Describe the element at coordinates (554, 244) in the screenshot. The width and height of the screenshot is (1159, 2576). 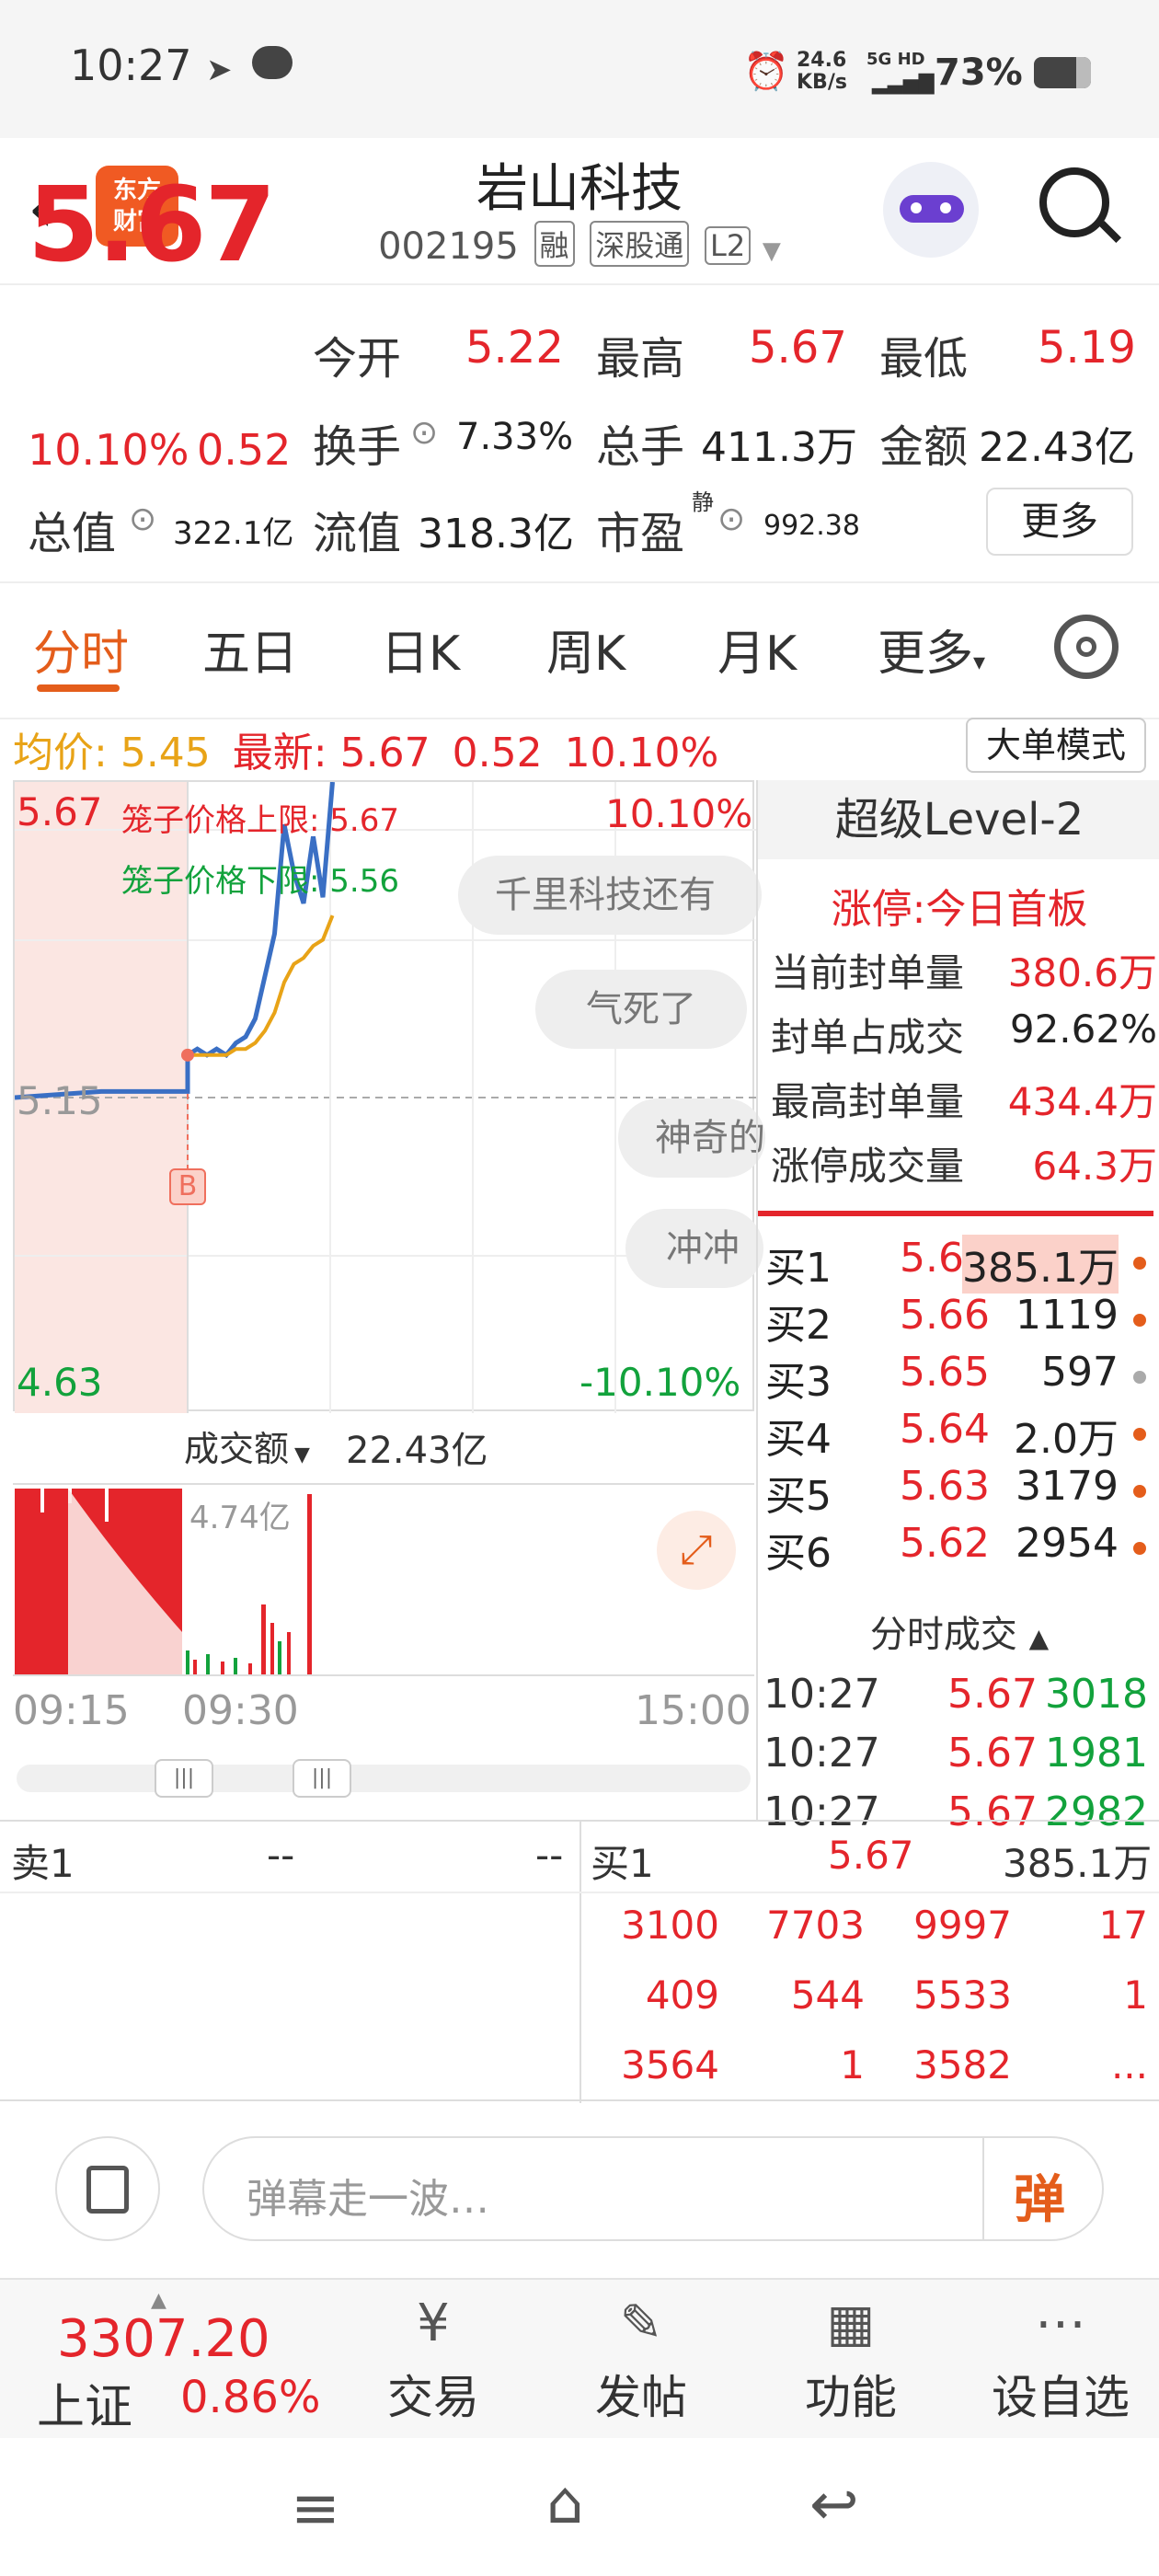
I see `tag-margin: 融` at that location.